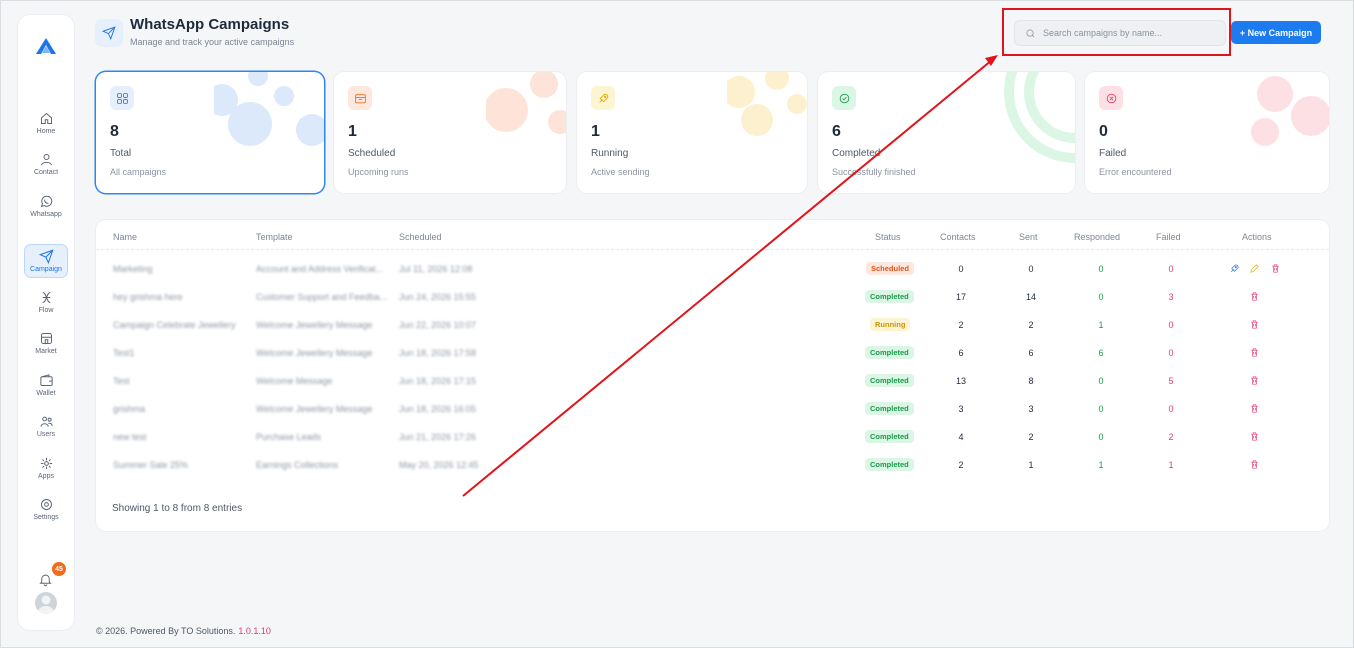 This screenshot has height=648, width=1354. Describe the element at coordinates (46, 269) in the screenshot. I see `sidebar-item-label: Campaign` at that location.